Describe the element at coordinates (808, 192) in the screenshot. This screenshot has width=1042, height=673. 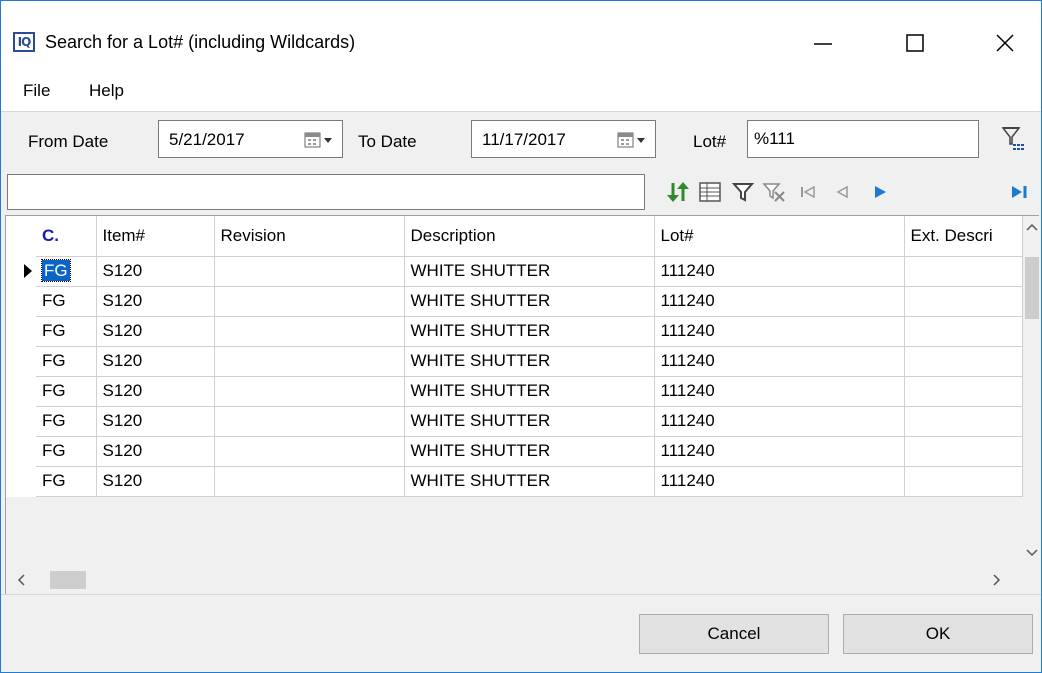
I see `first-record-icon` at that location.